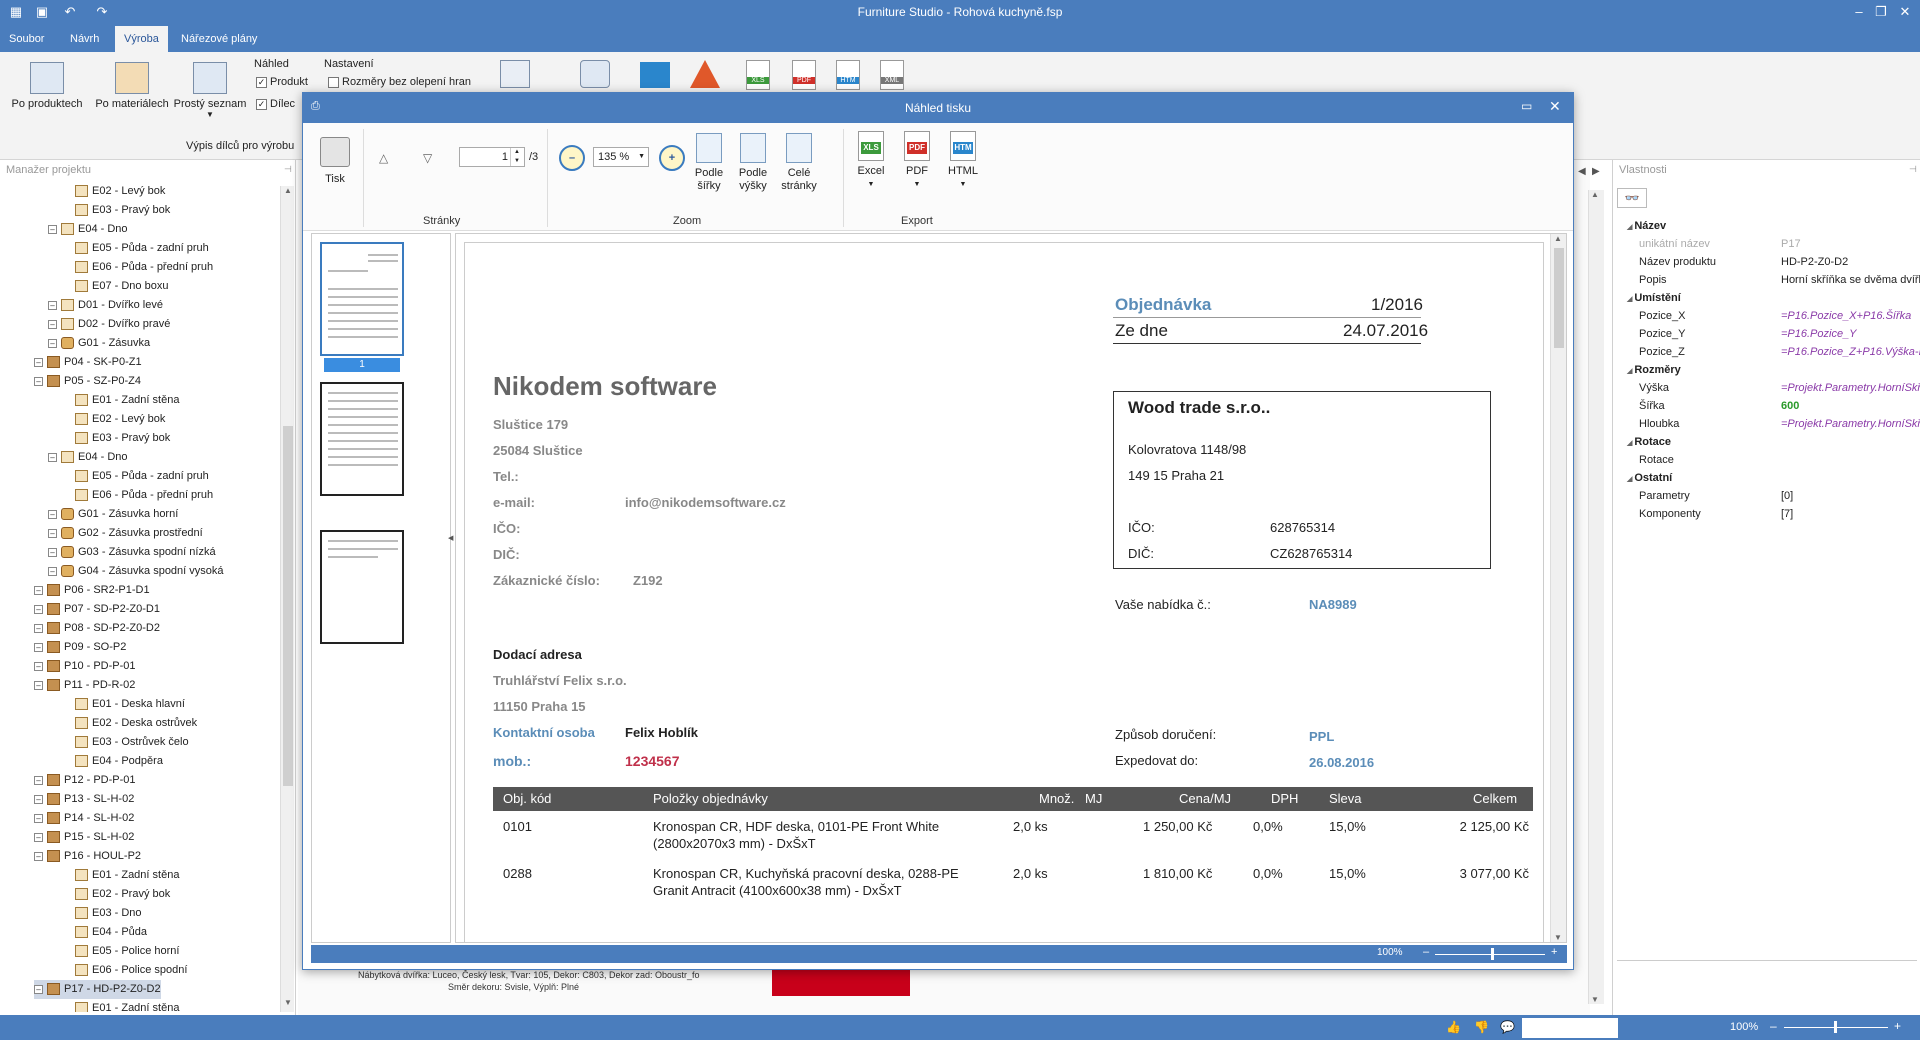 The width and height of the screenshot is (1920, 1040). Describe the element at coordinates (105, 305) in the screenshot. I see `tree-item: – D01 - Dvířko levé` at that location.